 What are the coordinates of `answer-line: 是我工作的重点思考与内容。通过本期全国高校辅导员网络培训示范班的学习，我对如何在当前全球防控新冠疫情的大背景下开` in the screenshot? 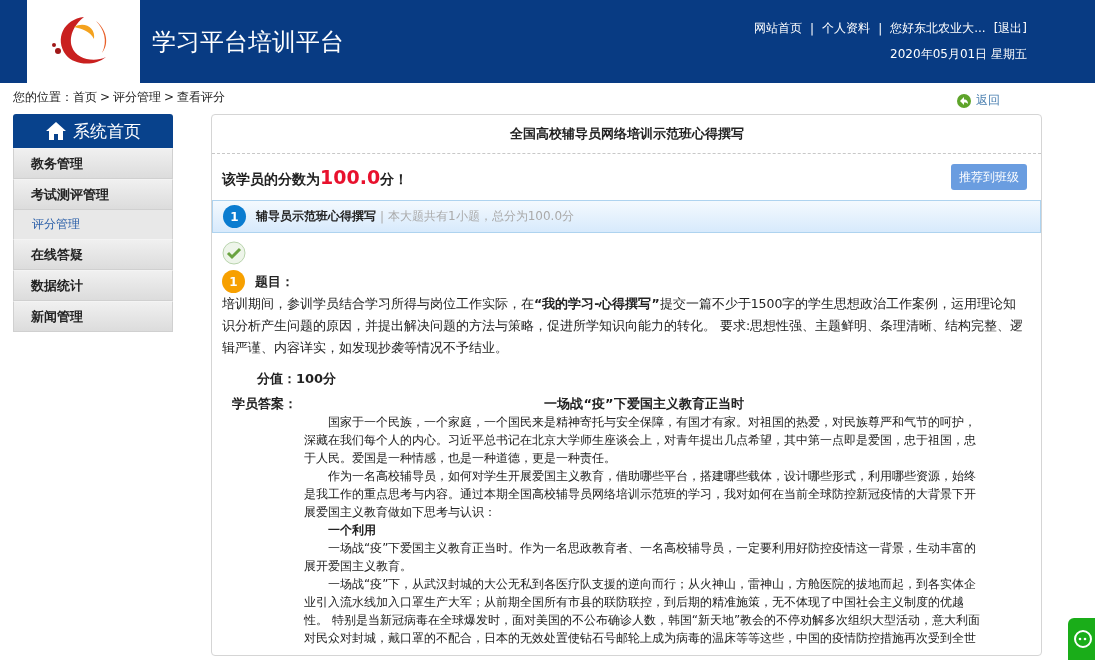 It's located at (640, 494).